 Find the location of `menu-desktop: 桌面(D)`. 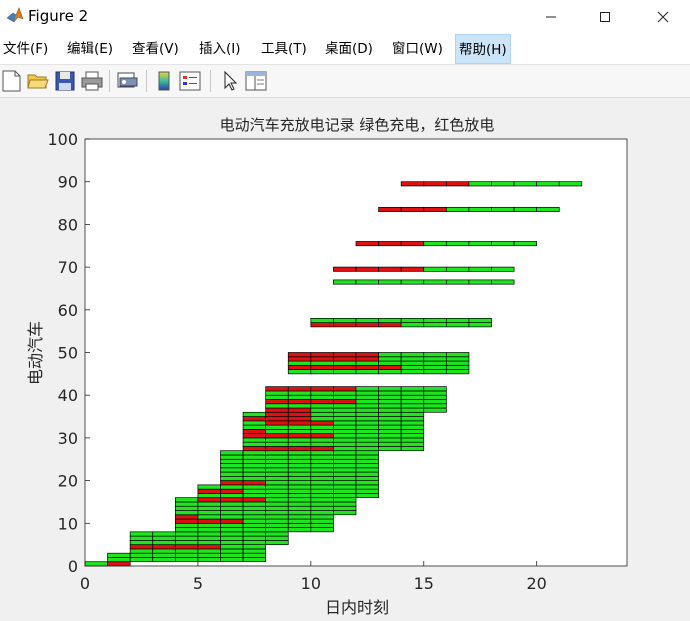

menu-desktop: 桌面(D) is located at coordinates (349, 49).